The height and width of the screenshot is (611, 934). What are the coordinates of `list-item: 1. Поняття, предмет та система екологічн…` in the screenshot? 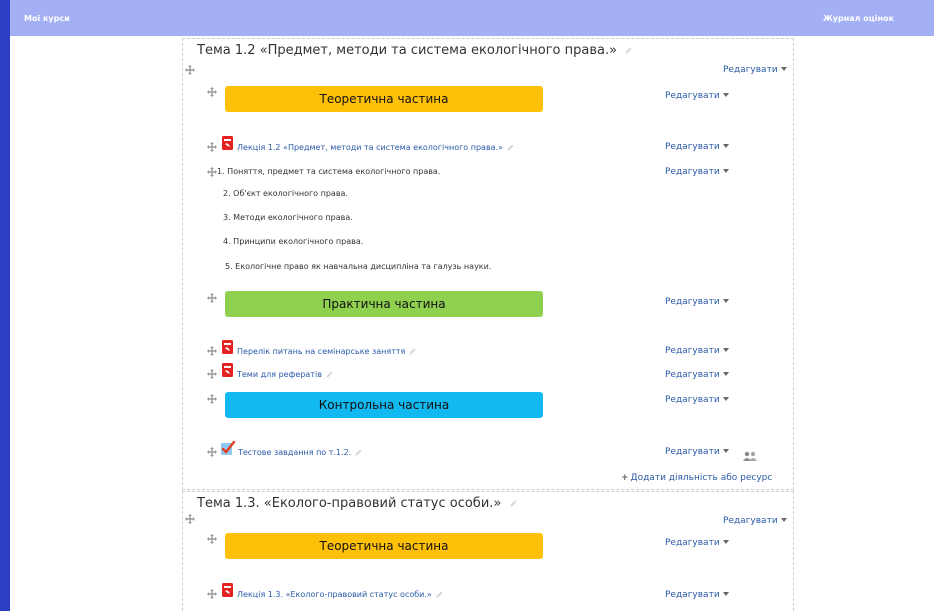 It's located at (329, 171).